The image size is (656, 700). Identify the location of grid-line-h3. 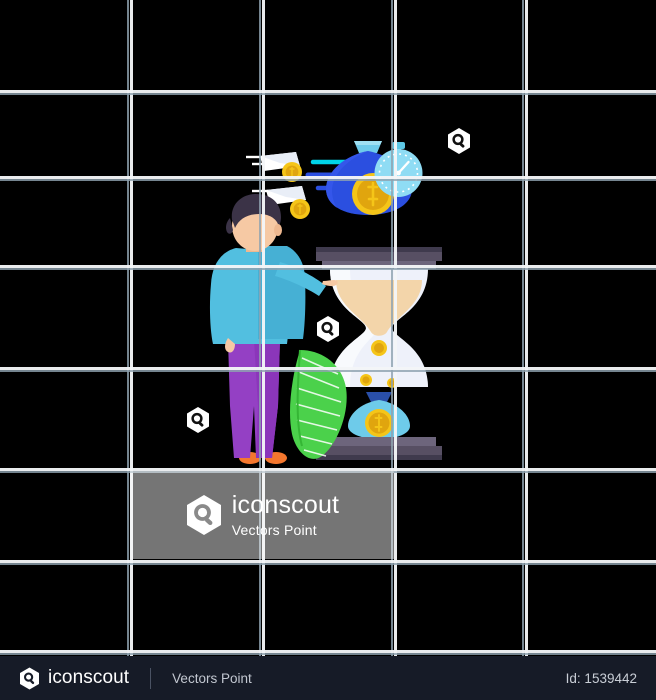
(328, 267).